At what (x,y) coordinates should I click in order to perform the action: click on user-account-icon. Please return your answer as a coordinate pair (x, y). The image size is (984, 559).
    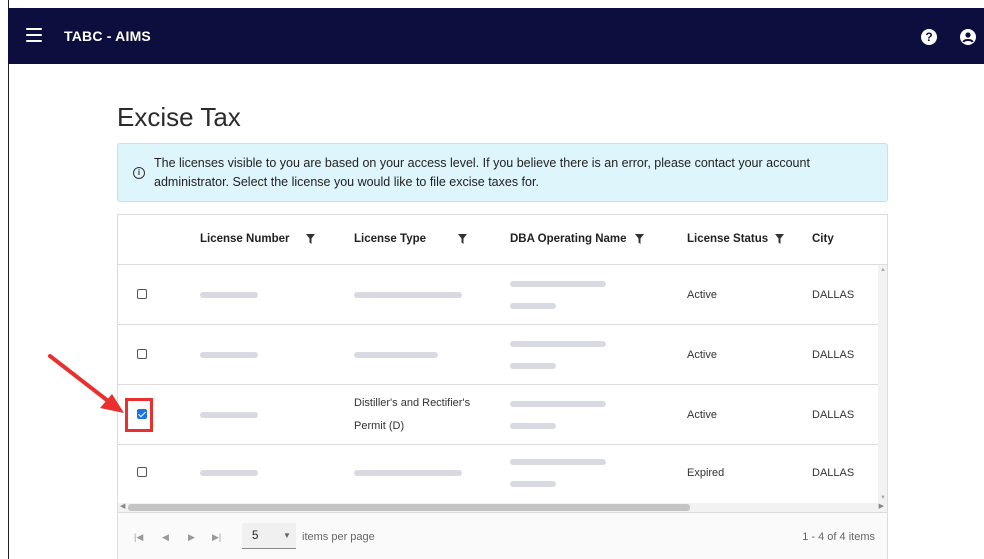
    Looking at the image, I should click on (968, 37).